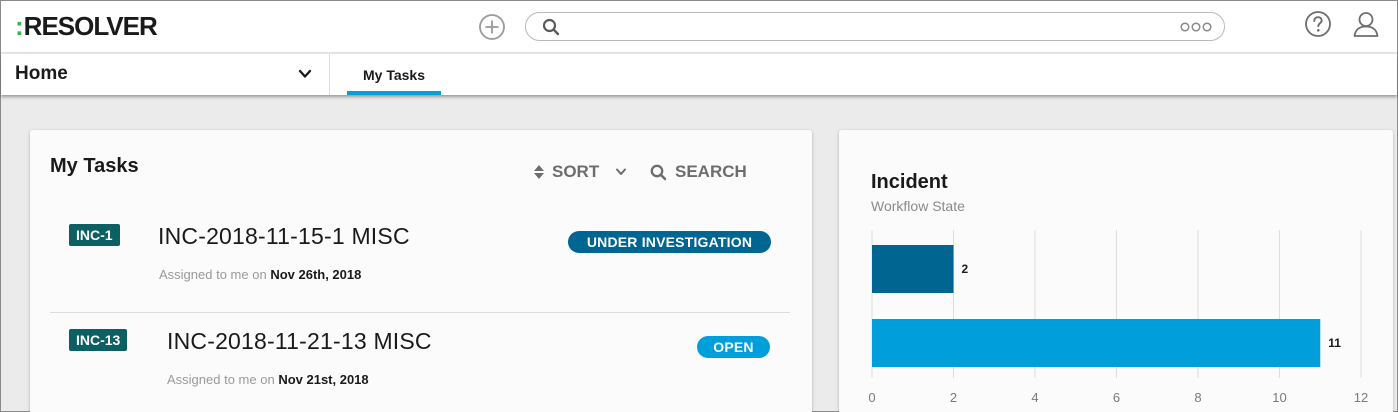 The image size is (1398, 412). I want to click on search-button: SEARCH, so click(698, 172).